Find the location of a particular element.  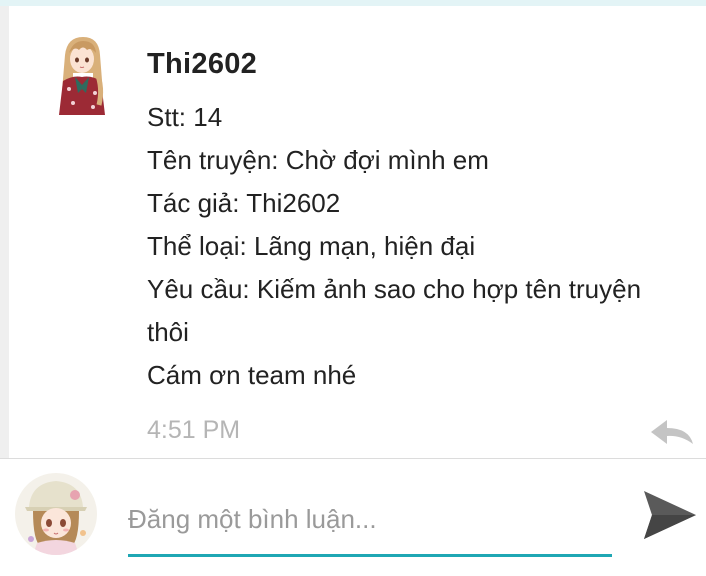

commenter-avatar is located at coordinates (82, 76).